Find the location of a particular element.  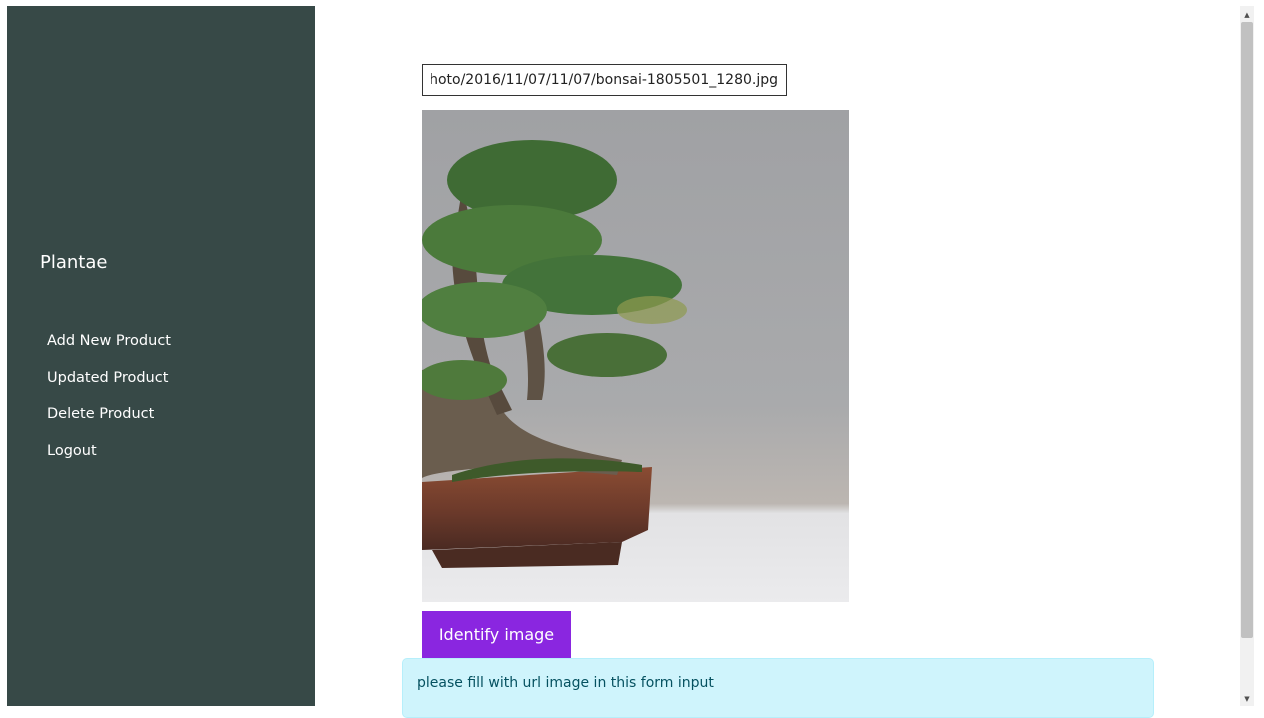

scroll-up-icon: ▲ is located at coordinates (1247, 15).